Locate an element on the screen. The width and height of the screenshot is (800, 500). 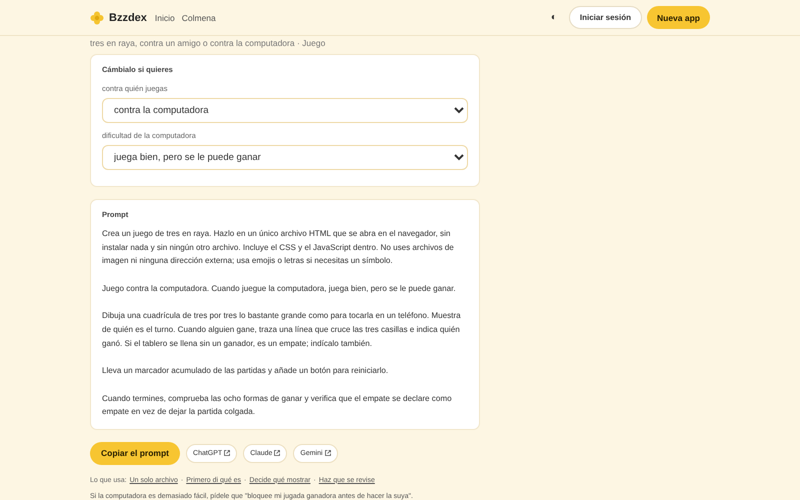
prompt-paragraph: Crea un juego de tres en raya. Hazlo en un único archivo HTML que se abra en el navegador, sin instalar nada y sin ningún otro archivo. Incluye el CSS y el JavaScript dentro. No uses archivos de imagen ni ninguna dirección externa; usa emojis o letras si necesitas un símbolo. is located at coordinates (278, 248).